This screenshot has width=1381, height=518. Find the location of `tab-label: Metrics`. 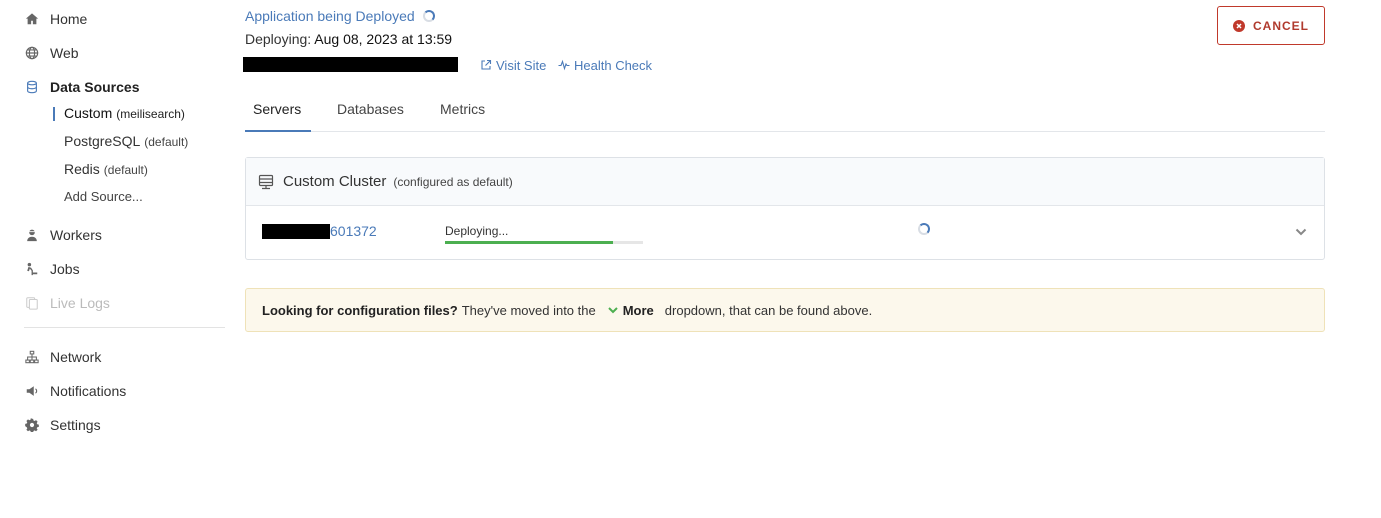

tab-label: Metrics is located at coordinates (463, 109).